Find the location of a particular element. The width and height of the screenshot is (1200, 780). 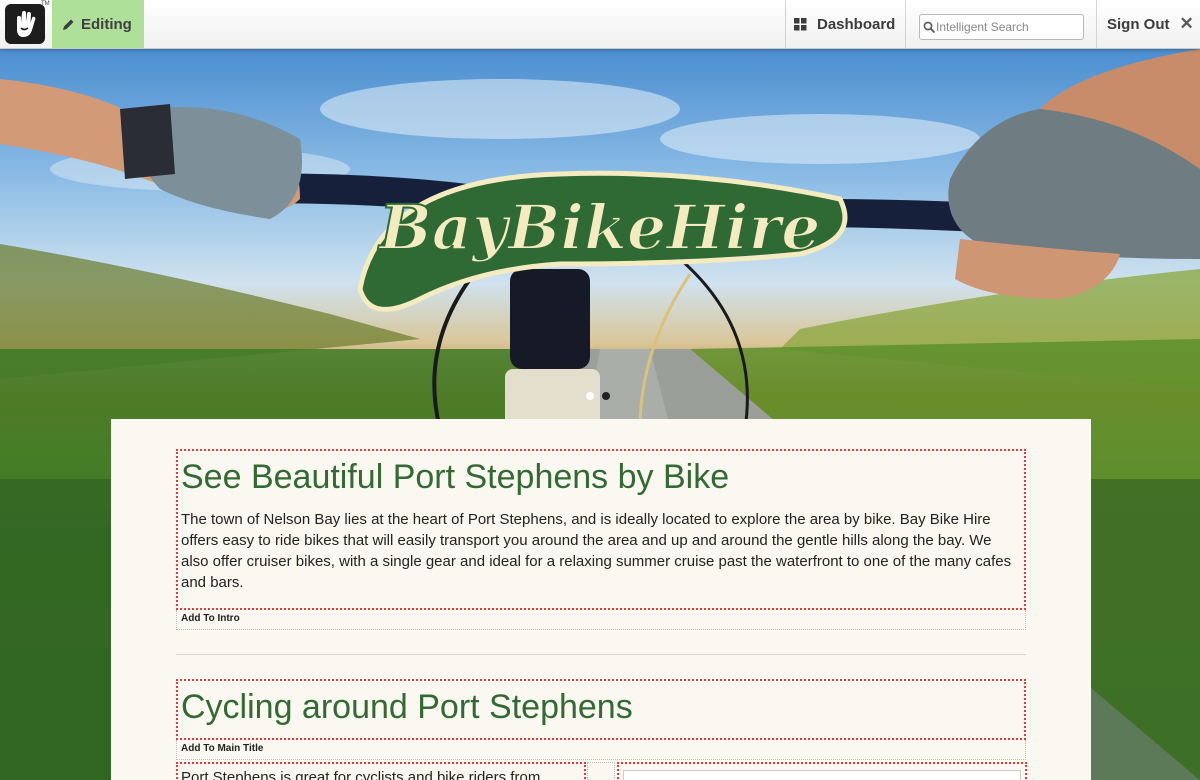

main-heading: Cycling around Port Stephens is located at coordinates (407, 707).